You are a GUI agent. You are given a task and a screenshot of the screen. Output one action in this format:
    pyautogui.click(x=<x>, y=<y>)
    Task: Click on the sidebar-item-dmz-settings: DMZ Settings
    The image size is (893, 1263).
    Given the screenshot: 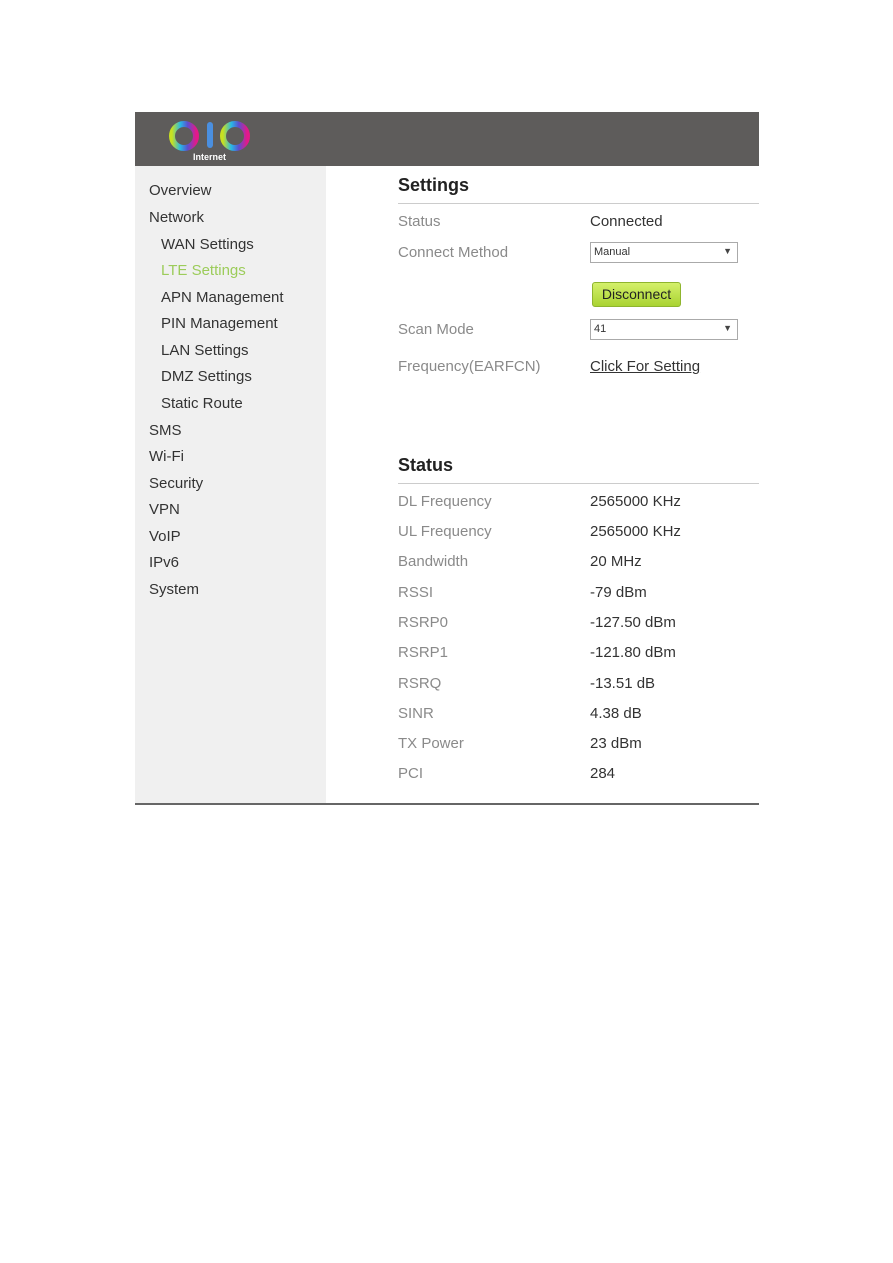 What is the action you would take?
    pyautogui.click(x=206, y=376)
    